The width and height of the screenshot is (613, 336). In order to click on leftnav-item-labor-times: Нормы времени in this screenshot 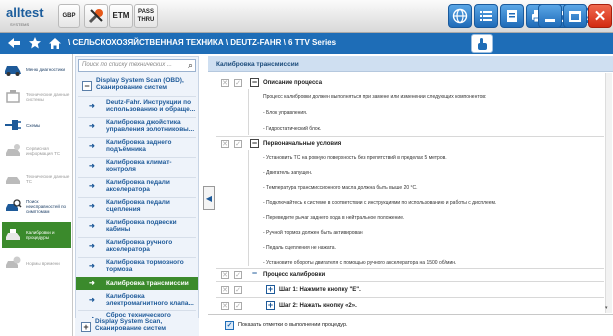, I will do `click(36, 263)`.